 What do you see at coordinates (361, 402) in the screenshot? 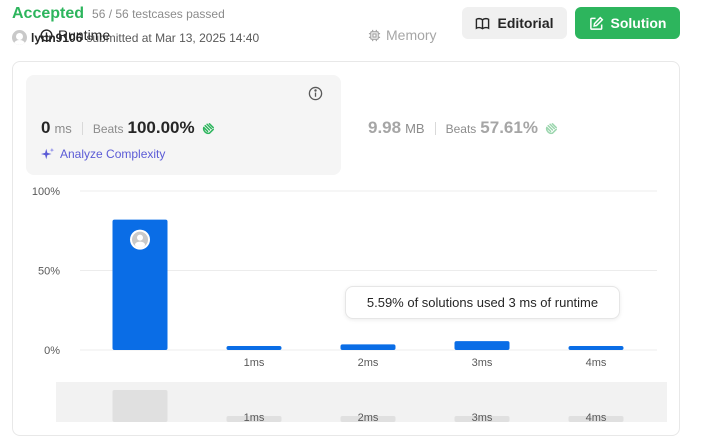
I see `chart-navigator` at bounding box center [361, 402].